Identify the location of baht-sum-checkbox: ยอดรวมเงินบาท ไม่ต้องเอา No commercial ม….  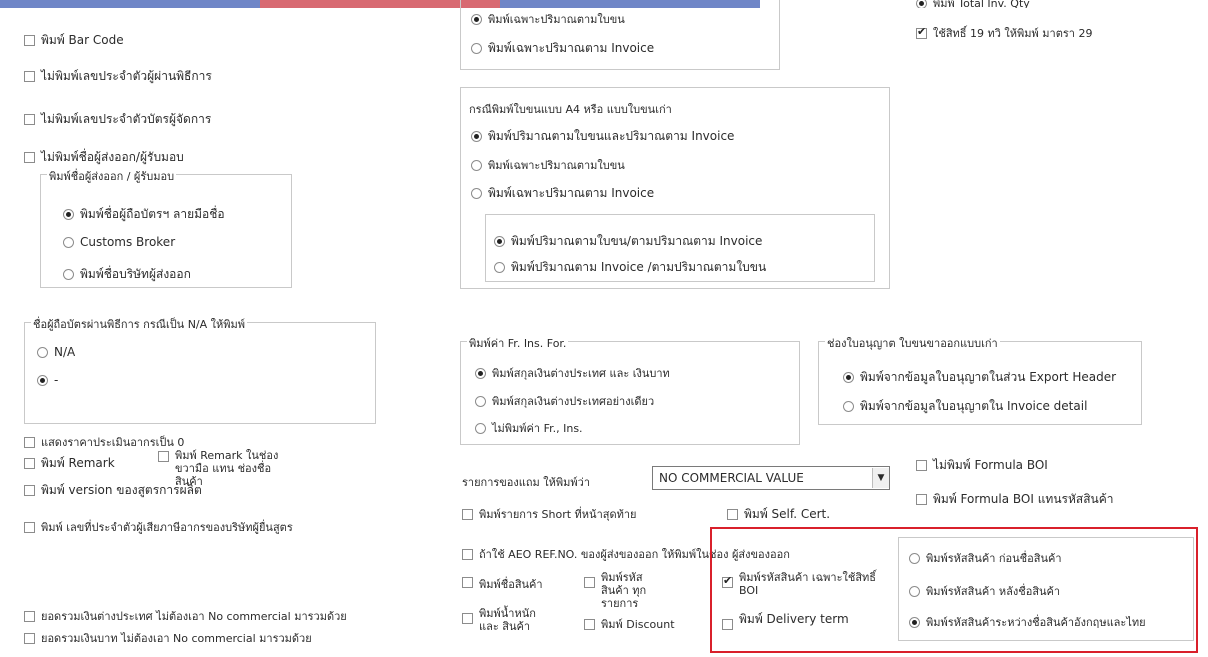
(168, 638).